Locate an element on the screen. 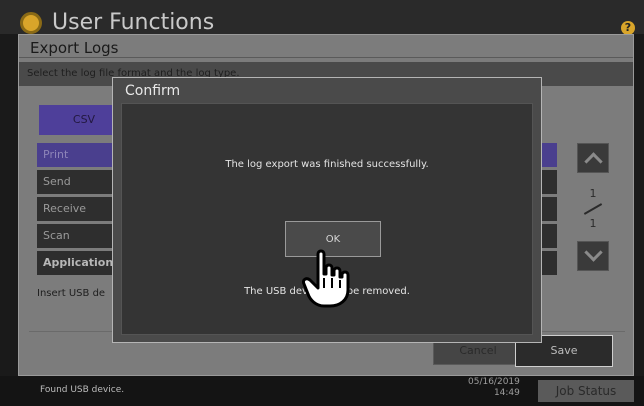 This screenshot has height=406, width=644. page-total: 1 is located at coordinates (593, 223).